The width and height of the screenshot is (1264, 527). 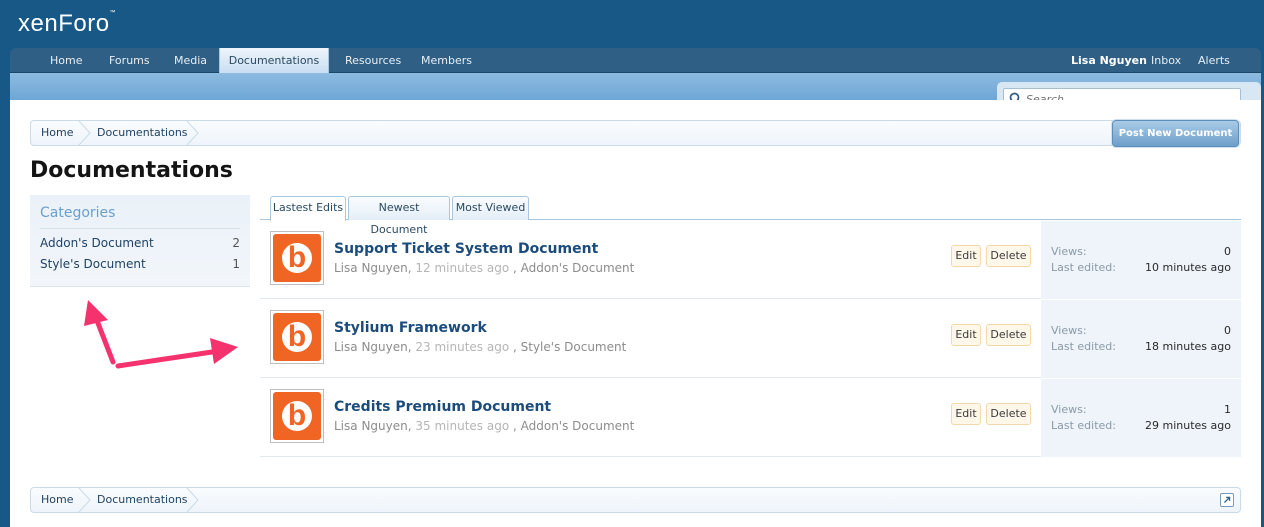 I want to click on nav-tab-resources: Resources, so click(x=373, y=60).